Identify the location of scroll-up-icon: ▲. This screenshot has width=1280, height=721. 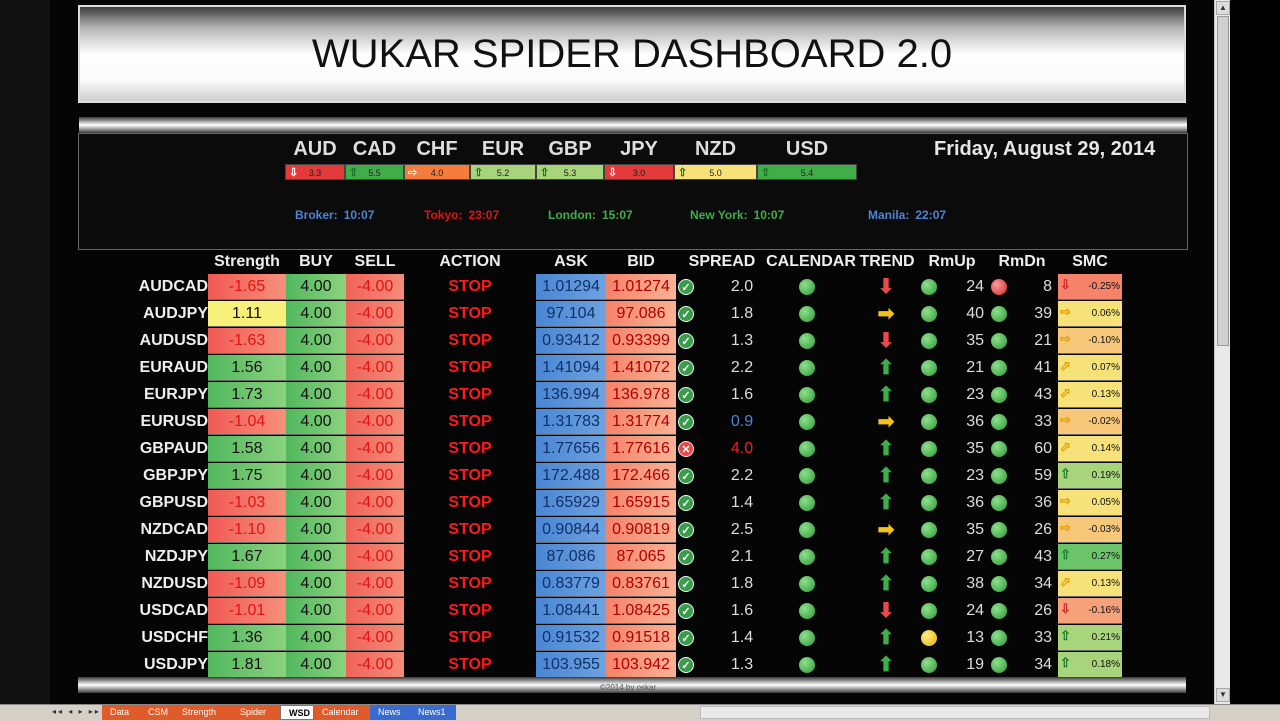
(1223, 8).